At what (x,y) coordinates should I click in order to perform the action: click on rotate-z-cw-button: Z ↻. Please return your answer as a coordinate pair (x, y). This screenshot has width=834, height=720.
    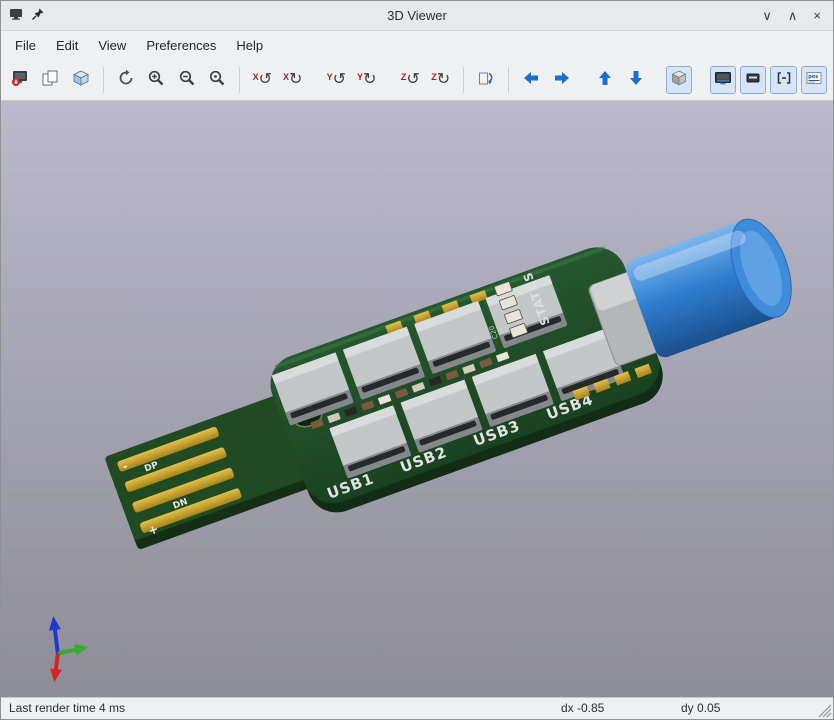
    Looking at the image, I should click on (441, 80).